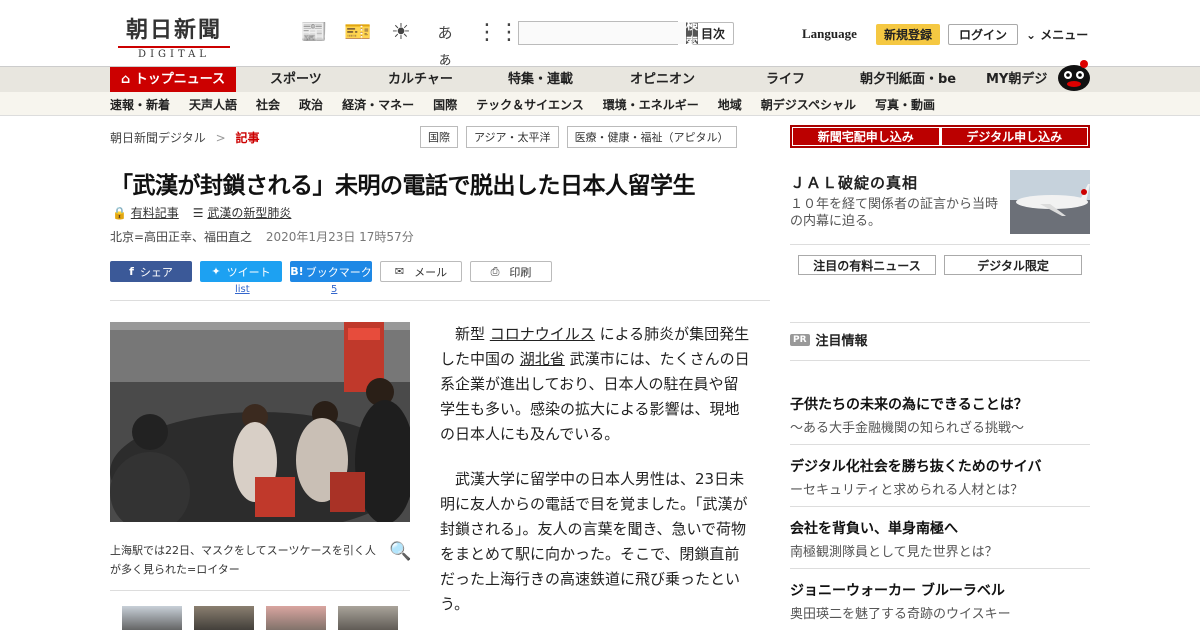 This screenshot has height=630, width=1200. I want to click on mascot-icon, so click(1074, 75).